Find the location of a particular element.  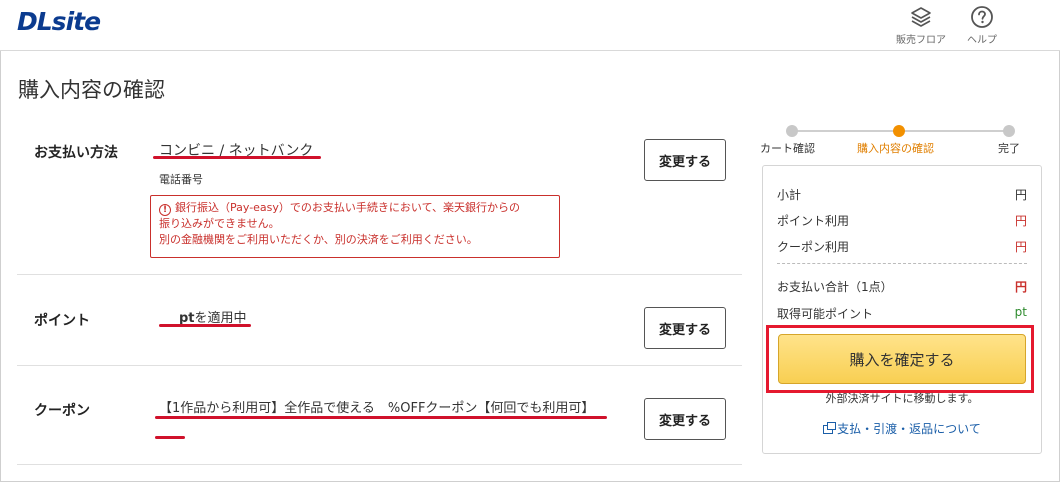

sales-floor-label: 販売フロア is located at coordinates (921, 40).